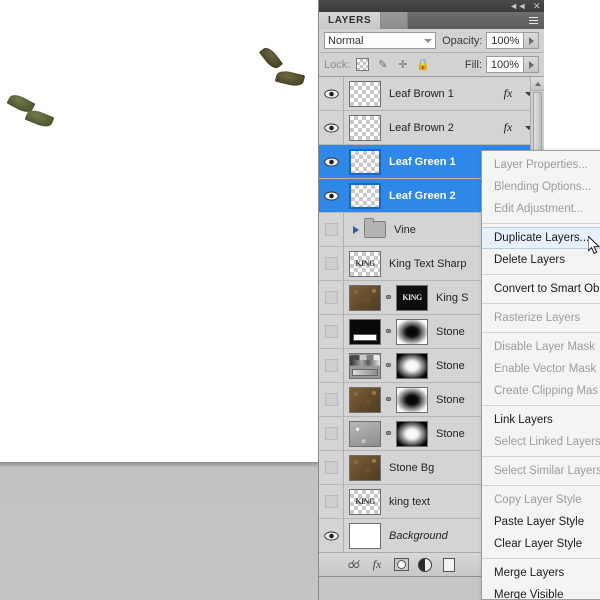 The image size is (600, 600). What do you see at coordinates (422, 64) in the screenshot?
I see `lock-all-icon: 🔒` at bounding box center [422, 64].